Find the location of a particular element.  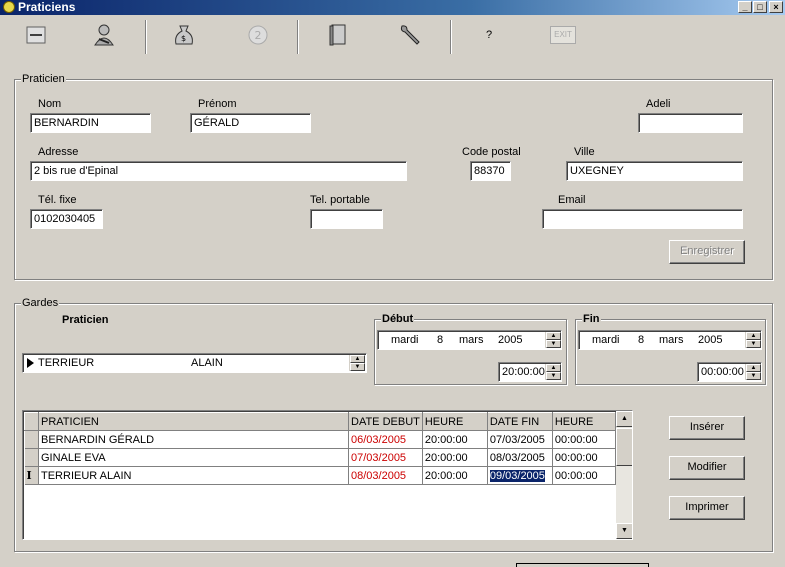

selected-praticien-prenom: ALAIN is located at coordinates (207, 363).